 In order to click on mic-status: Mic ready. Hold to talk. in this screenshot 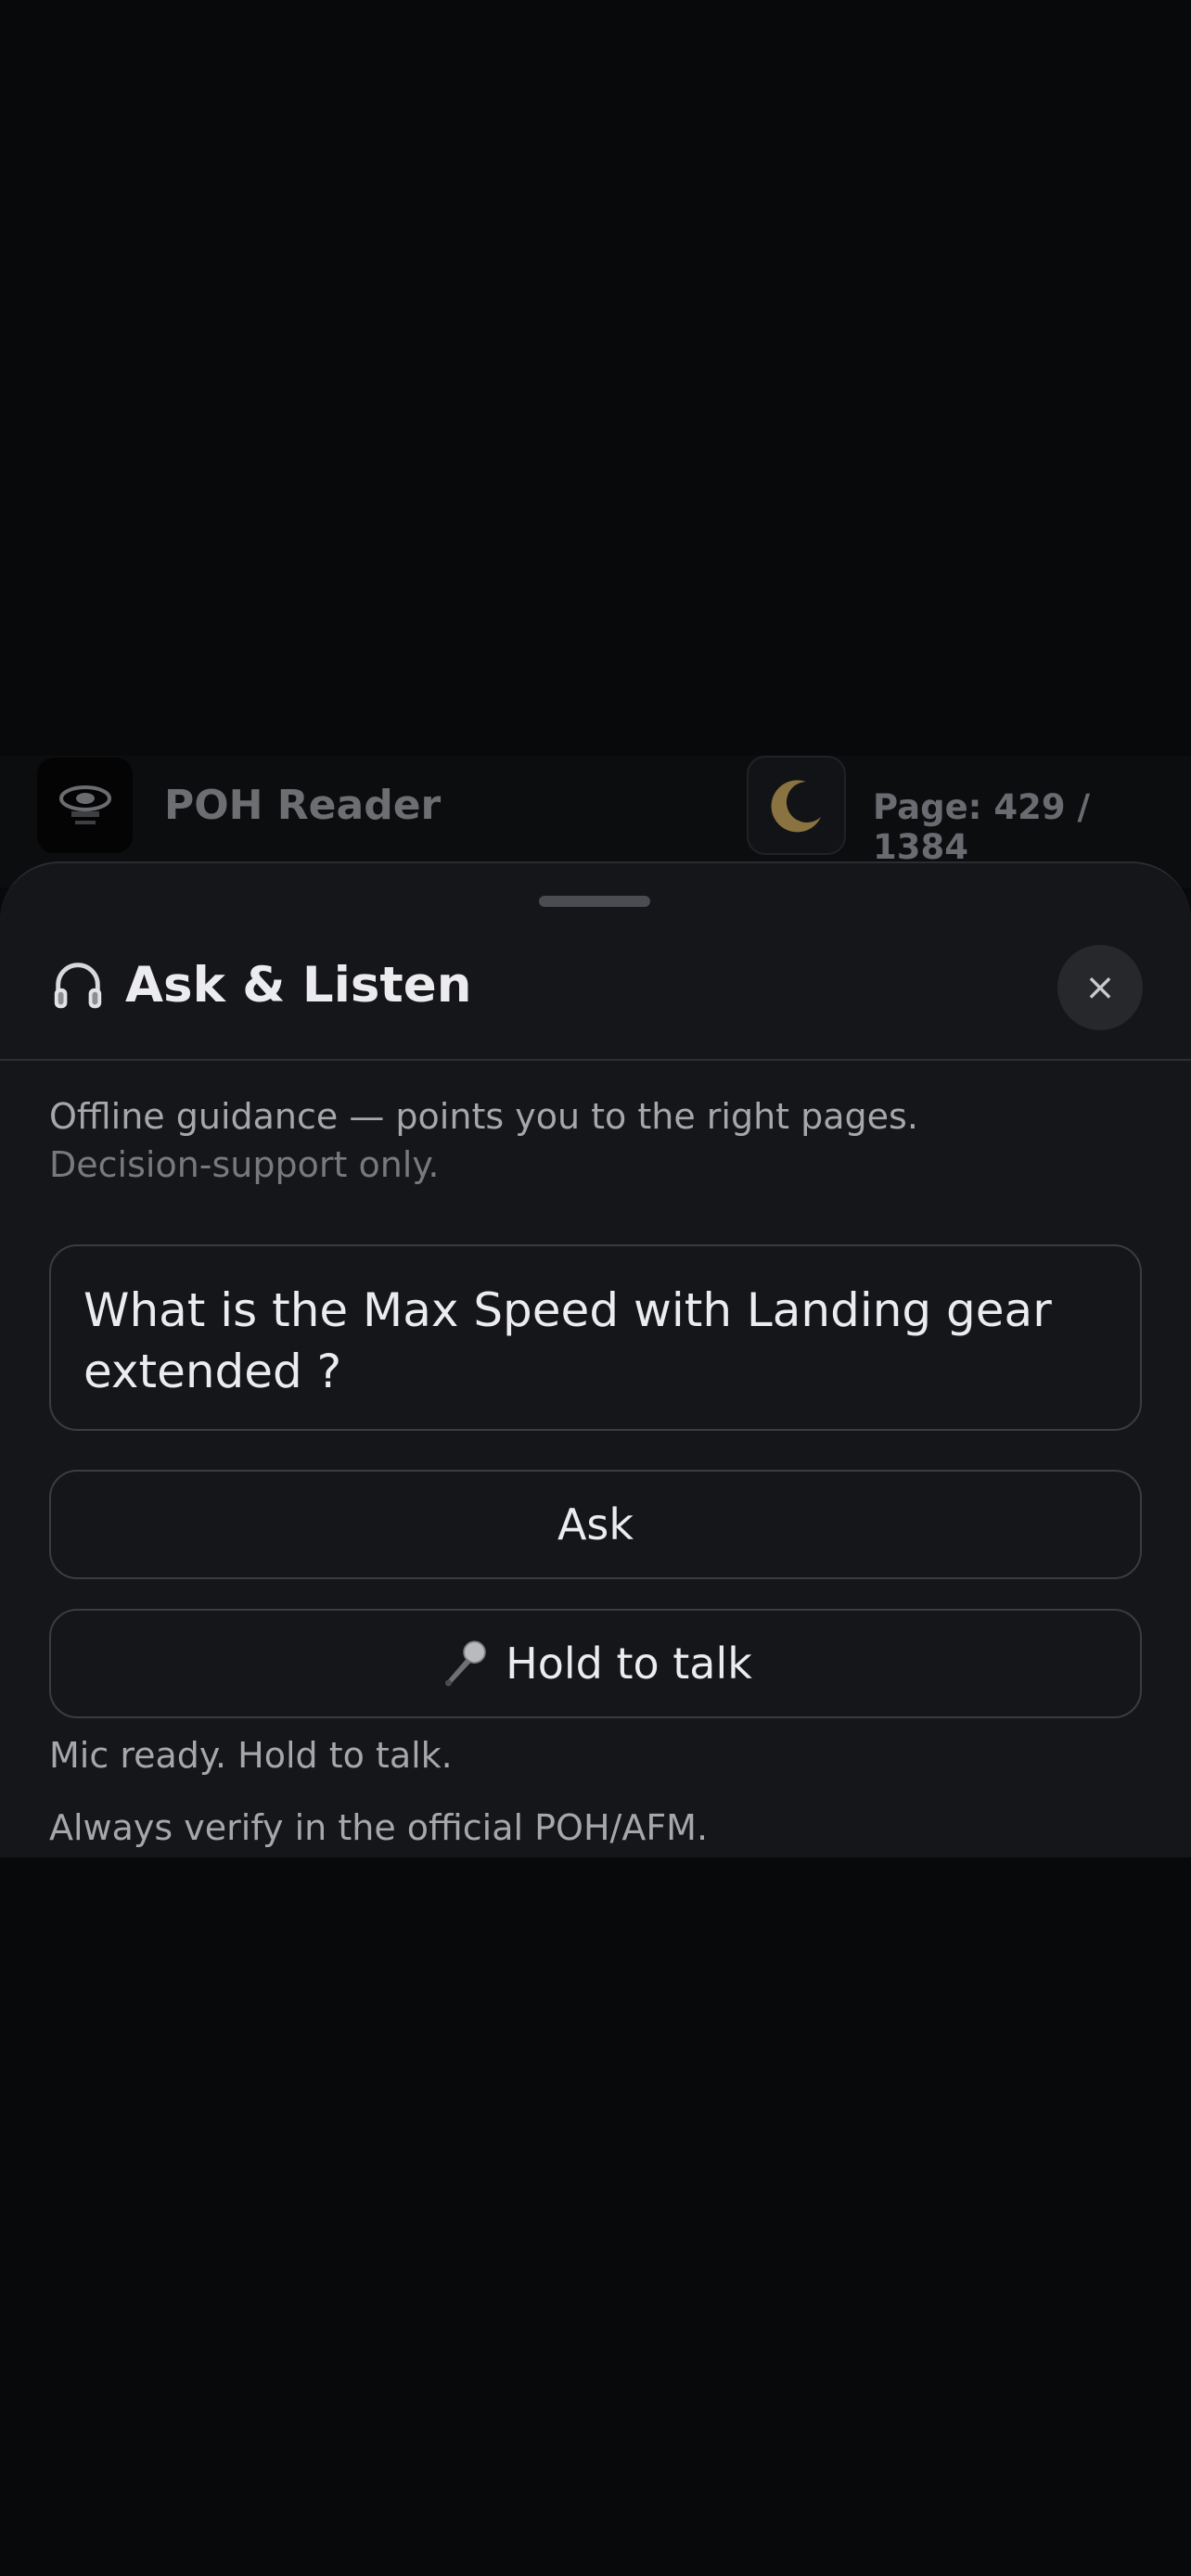, I will do `click(251, 1755)`.